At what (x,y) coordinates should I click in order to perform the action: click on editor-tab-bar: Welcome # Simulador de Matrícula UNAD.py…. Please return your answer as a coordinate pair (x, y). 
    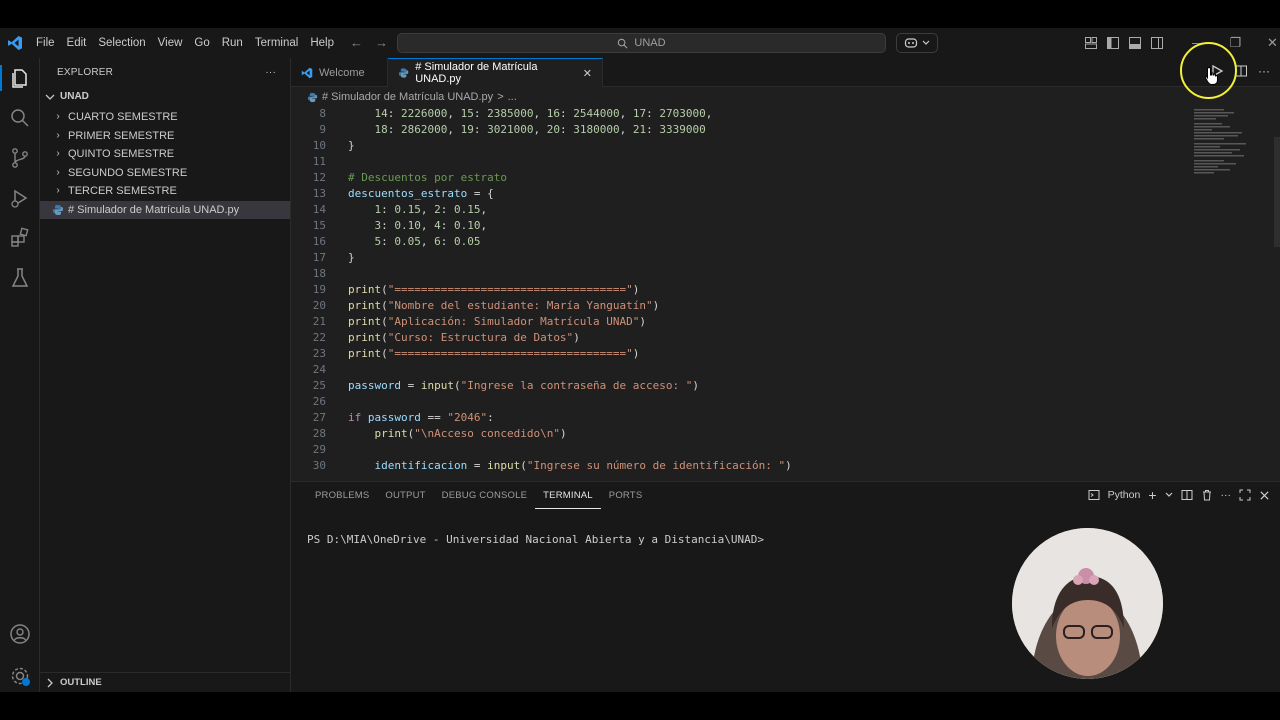
    Looking at the image, I should click on (785, 72).